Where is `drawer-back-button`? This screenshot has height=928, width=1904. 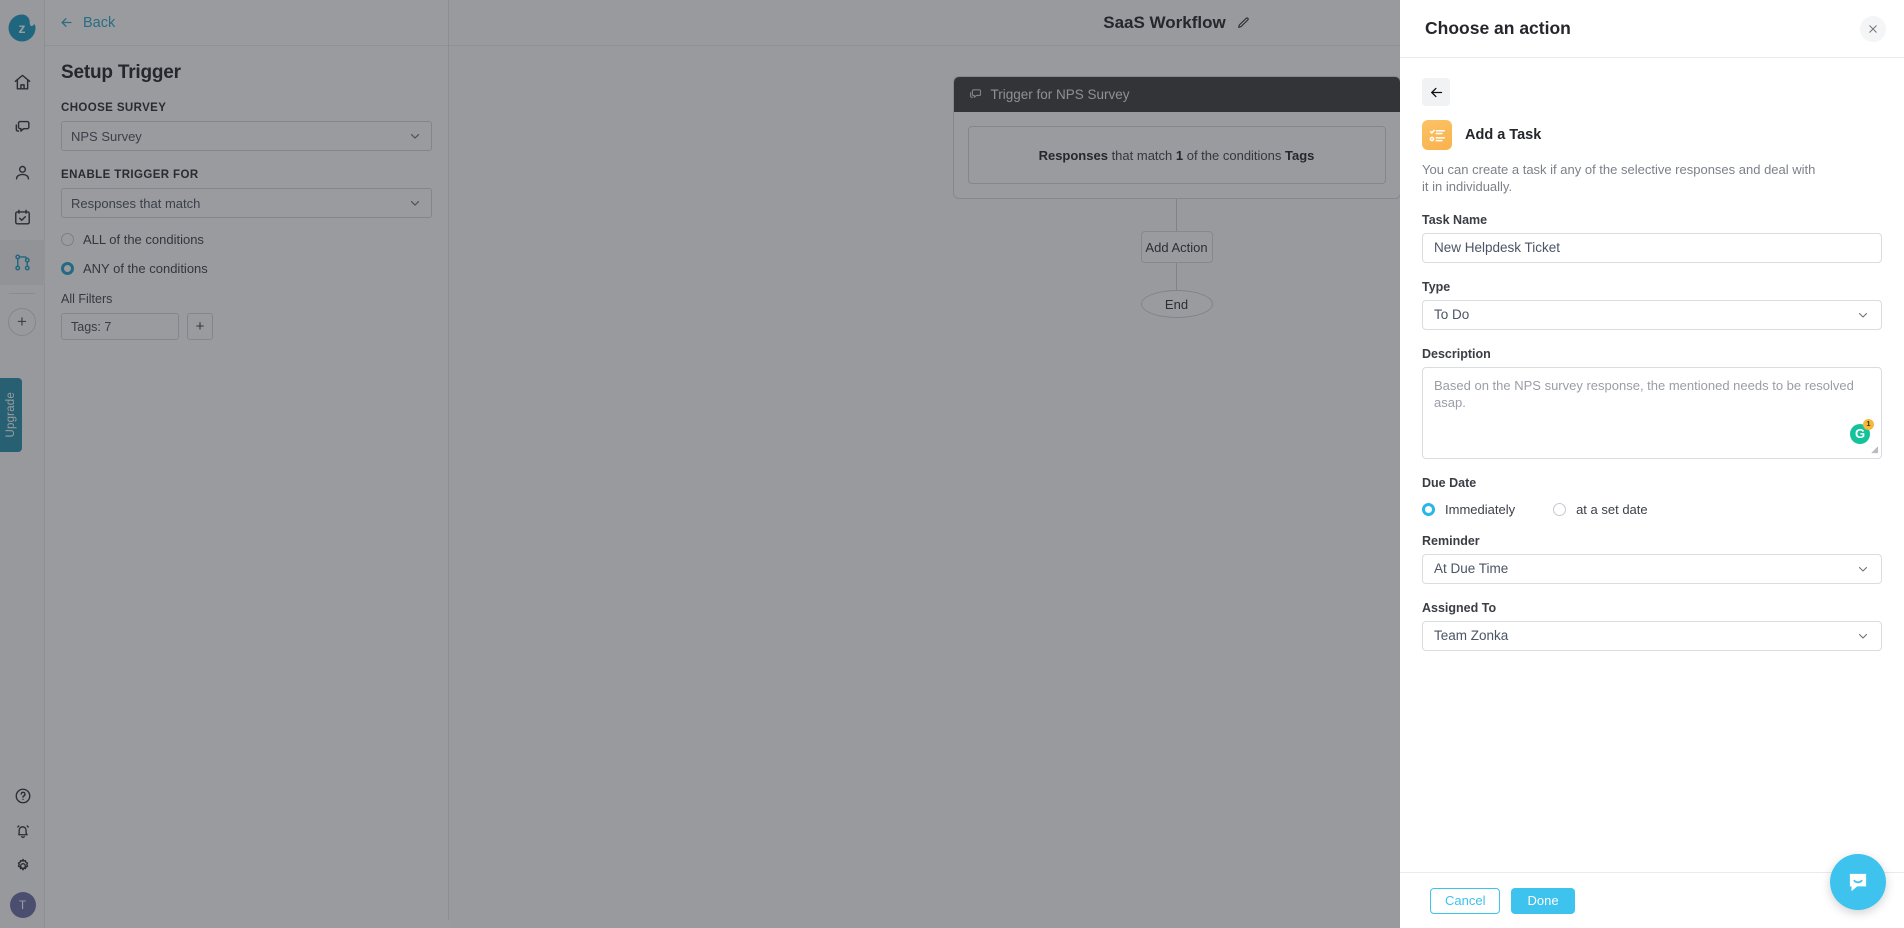 drawer-back-button is located at coordinates (1436, 92).